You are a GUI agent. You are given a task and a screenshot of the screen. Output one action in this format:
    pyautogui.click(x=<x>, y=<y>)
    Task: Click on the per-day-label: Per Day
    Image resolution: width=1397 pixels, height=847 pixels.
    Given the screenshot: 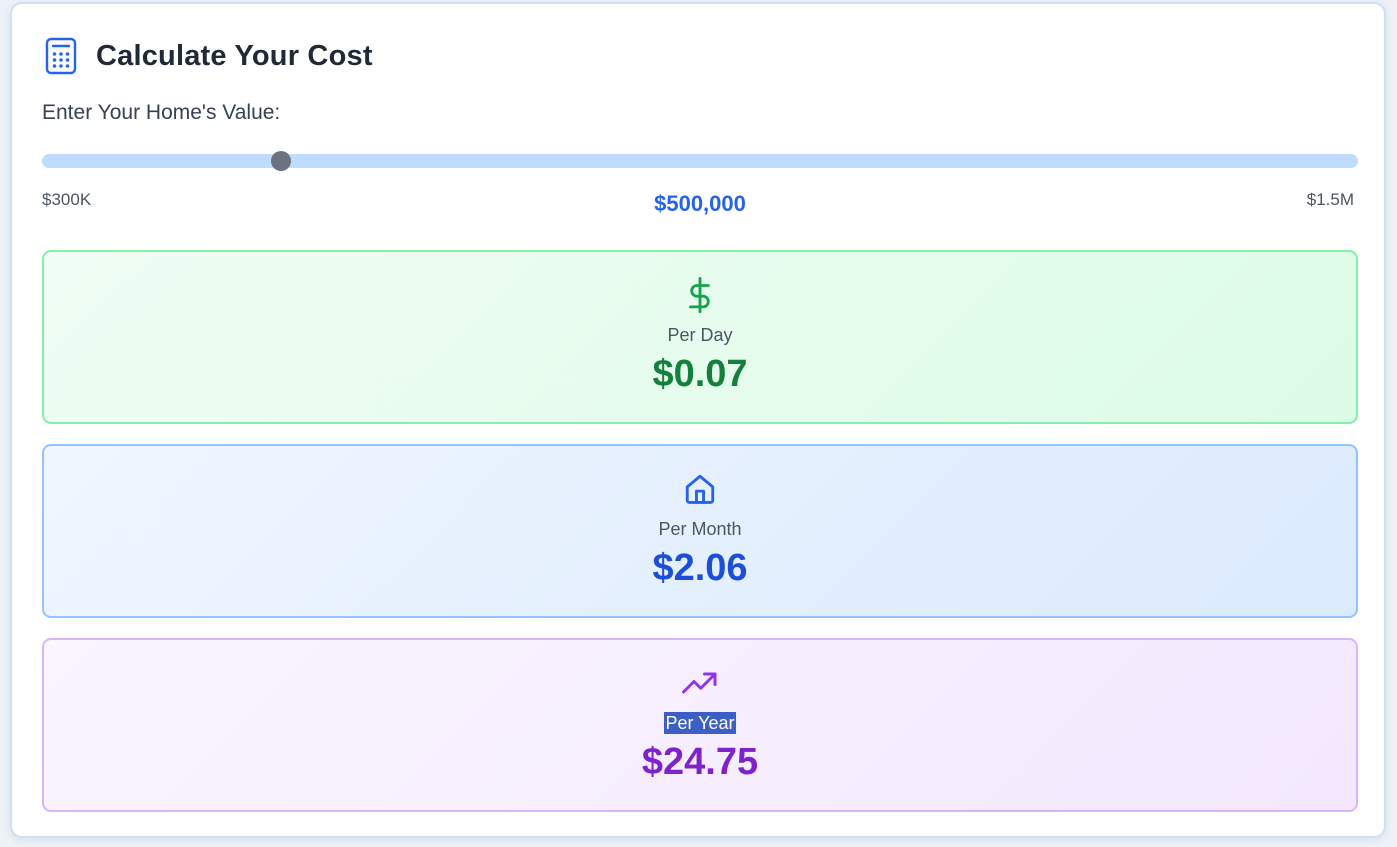 What is the action you would take?
    pyautogui.click(x=700, y=335)
    